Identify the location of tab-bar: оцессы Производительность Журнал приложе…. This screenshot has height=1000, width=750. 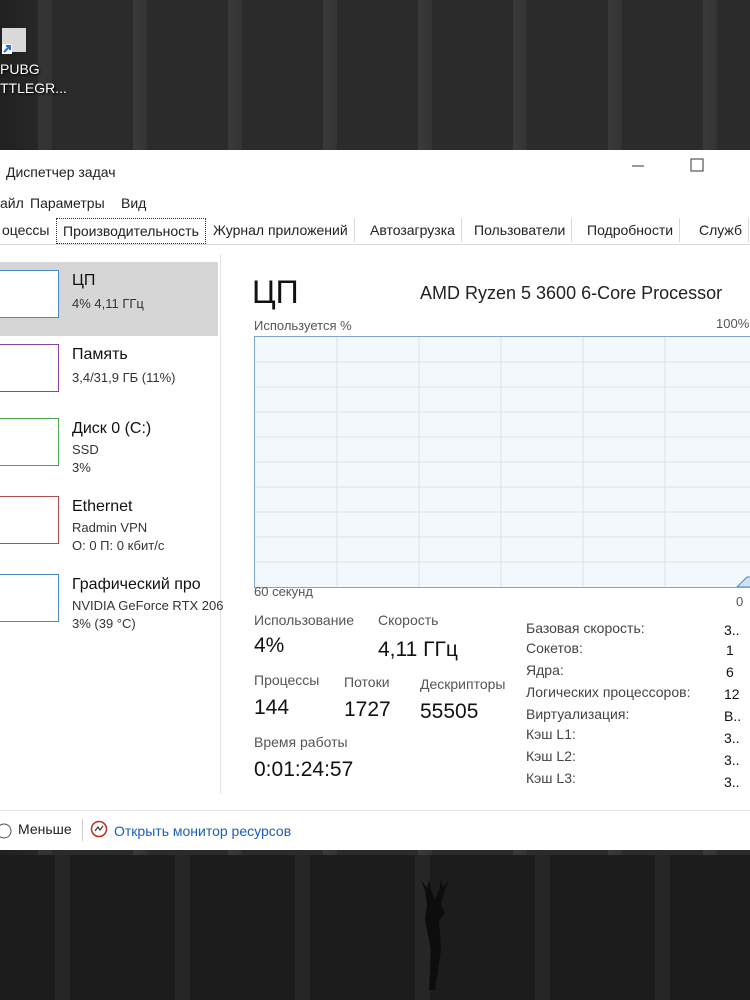
(375, 231).